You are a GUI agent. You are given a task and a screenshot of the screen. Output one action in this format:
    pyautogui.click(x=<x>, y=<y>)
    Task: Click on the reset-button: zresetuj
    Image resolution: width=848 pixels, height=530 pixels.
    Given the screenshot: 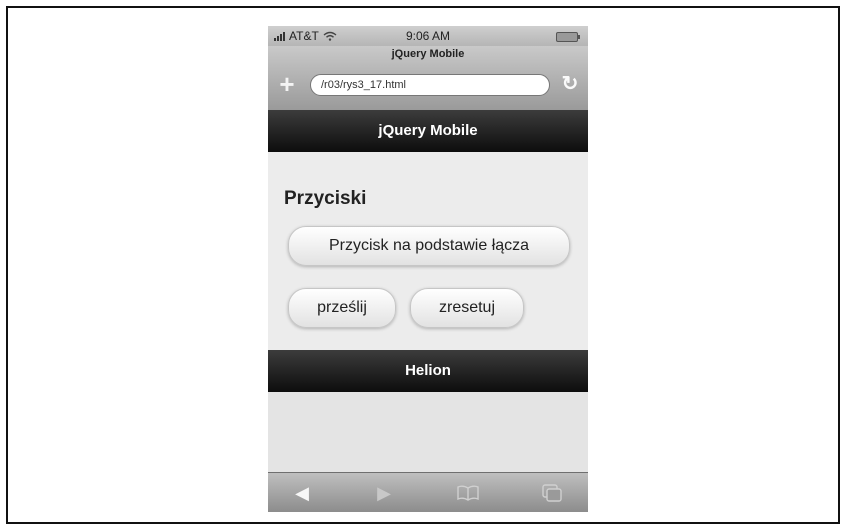 What is the action you would take?
    pyautogui.click(x=467, y=308)
    